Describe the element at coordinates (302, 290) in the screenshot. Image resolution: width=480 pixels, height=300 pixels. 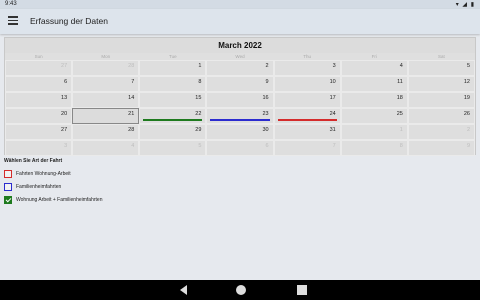
I see `recent-apps-icon` at that location.